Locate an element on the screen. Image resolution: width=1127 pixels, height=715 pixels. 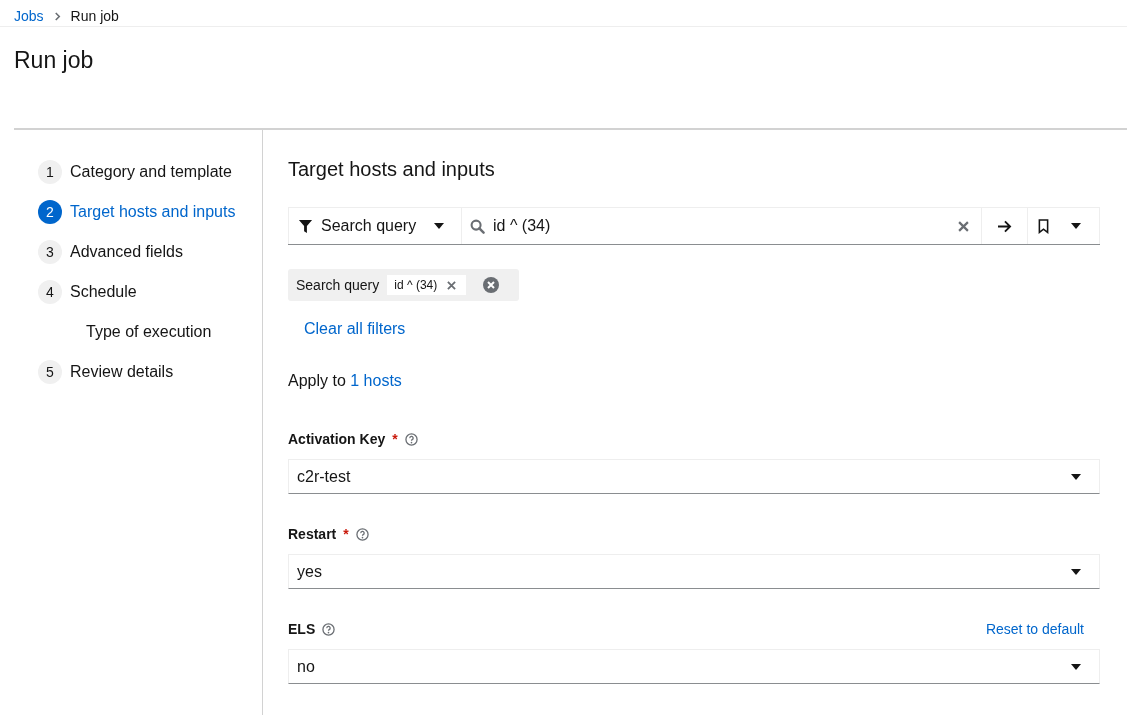
close-icon is located at coordinates (452, 285).